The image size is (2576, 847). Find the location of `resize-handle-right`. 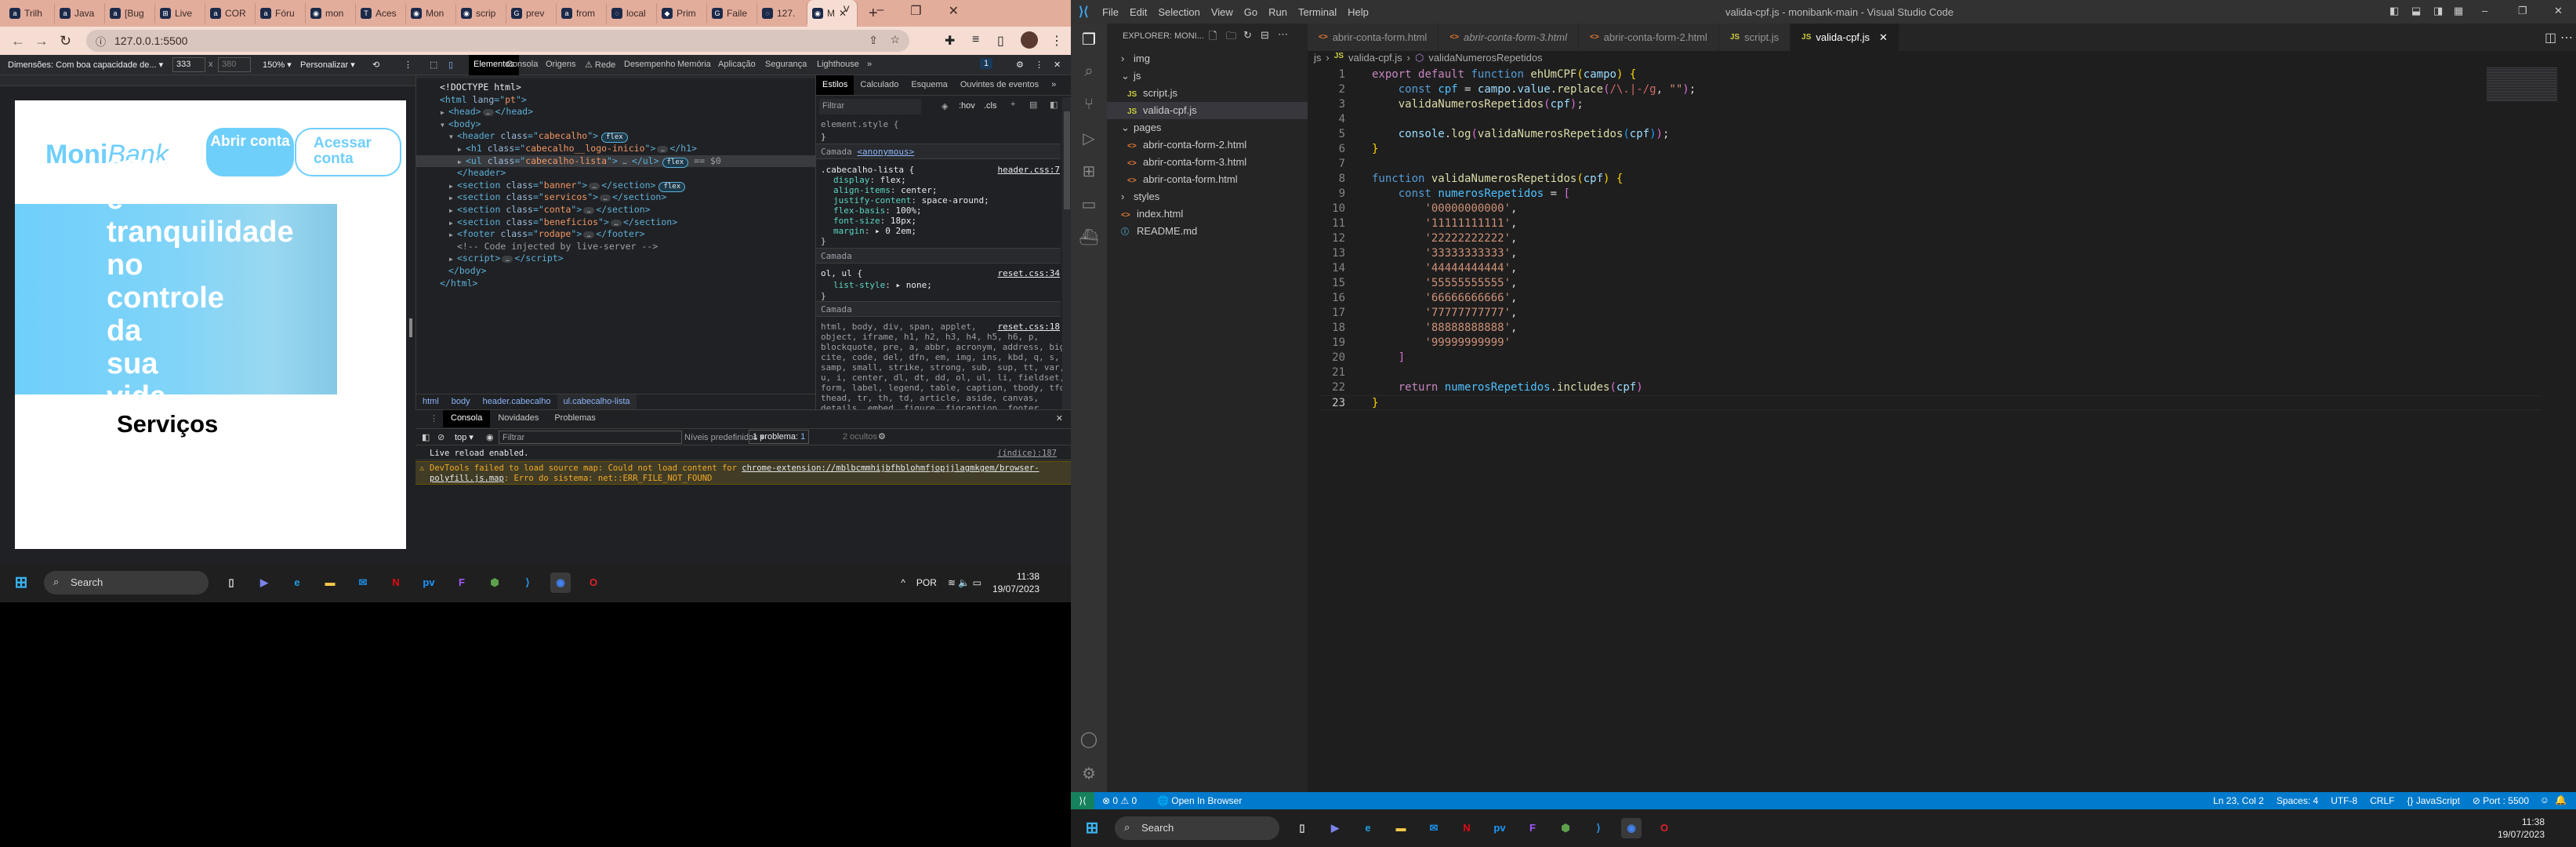

resize-handle-right is located at coordinates (411, 327).